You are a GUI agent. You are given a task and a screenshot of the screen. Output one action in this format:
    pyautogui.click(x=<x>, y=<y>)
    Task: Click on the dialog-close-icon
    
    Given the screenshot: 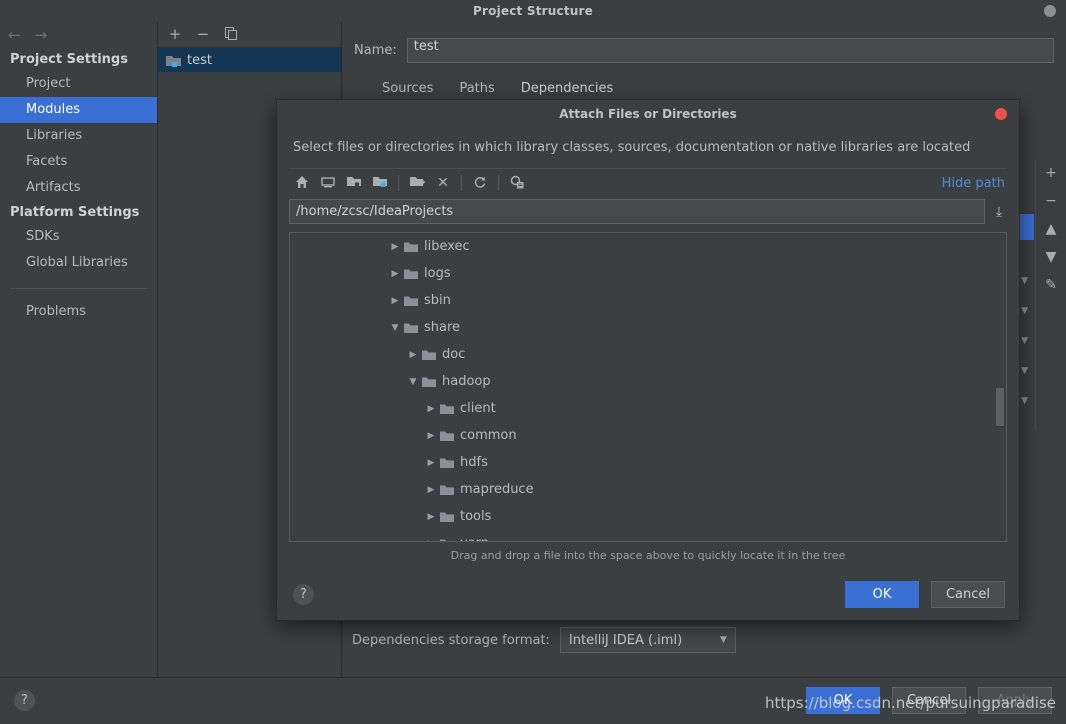 What is the action you would take?
    pyautogui.click(x=1001, y=114)
    